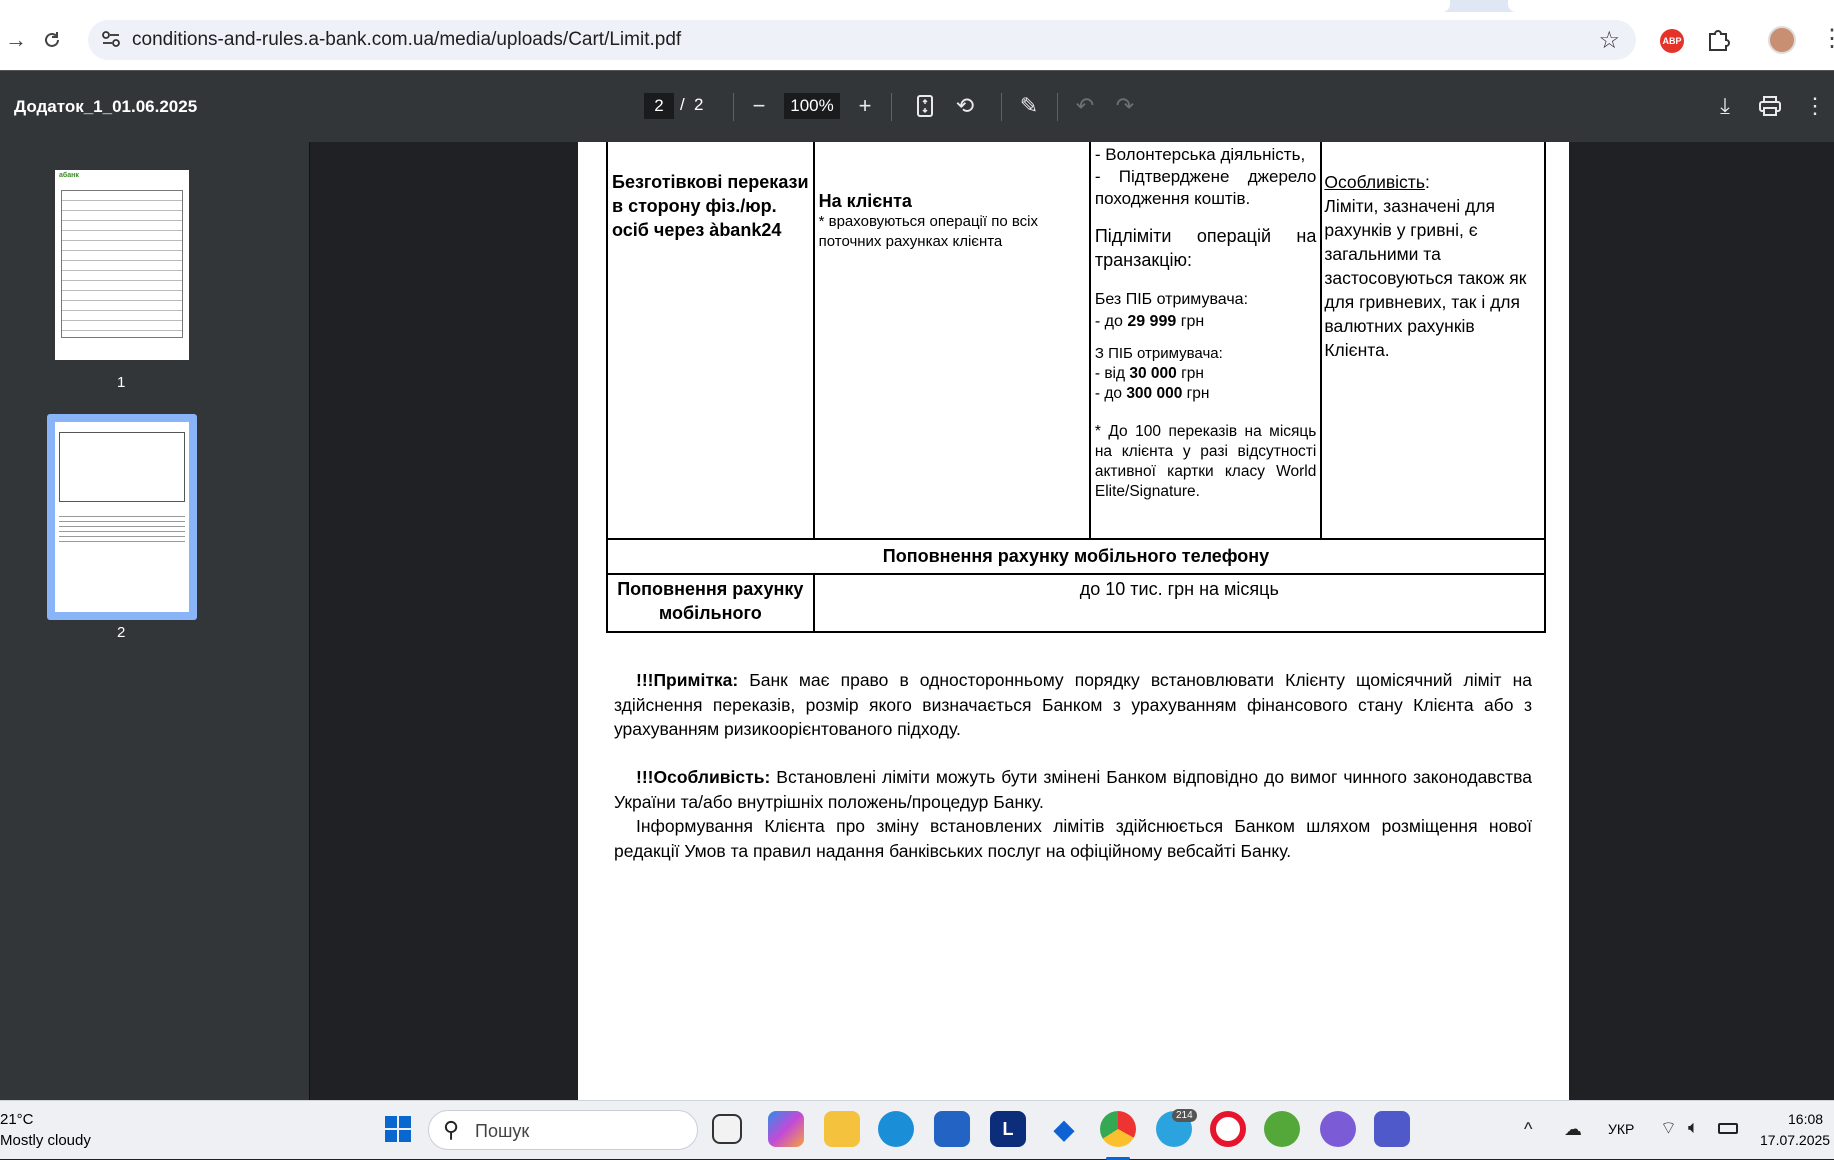 This screenshot has height=1160, width=1834. I want to click on taskbar-search: ⚲ Пошук, so click(563, 1130).